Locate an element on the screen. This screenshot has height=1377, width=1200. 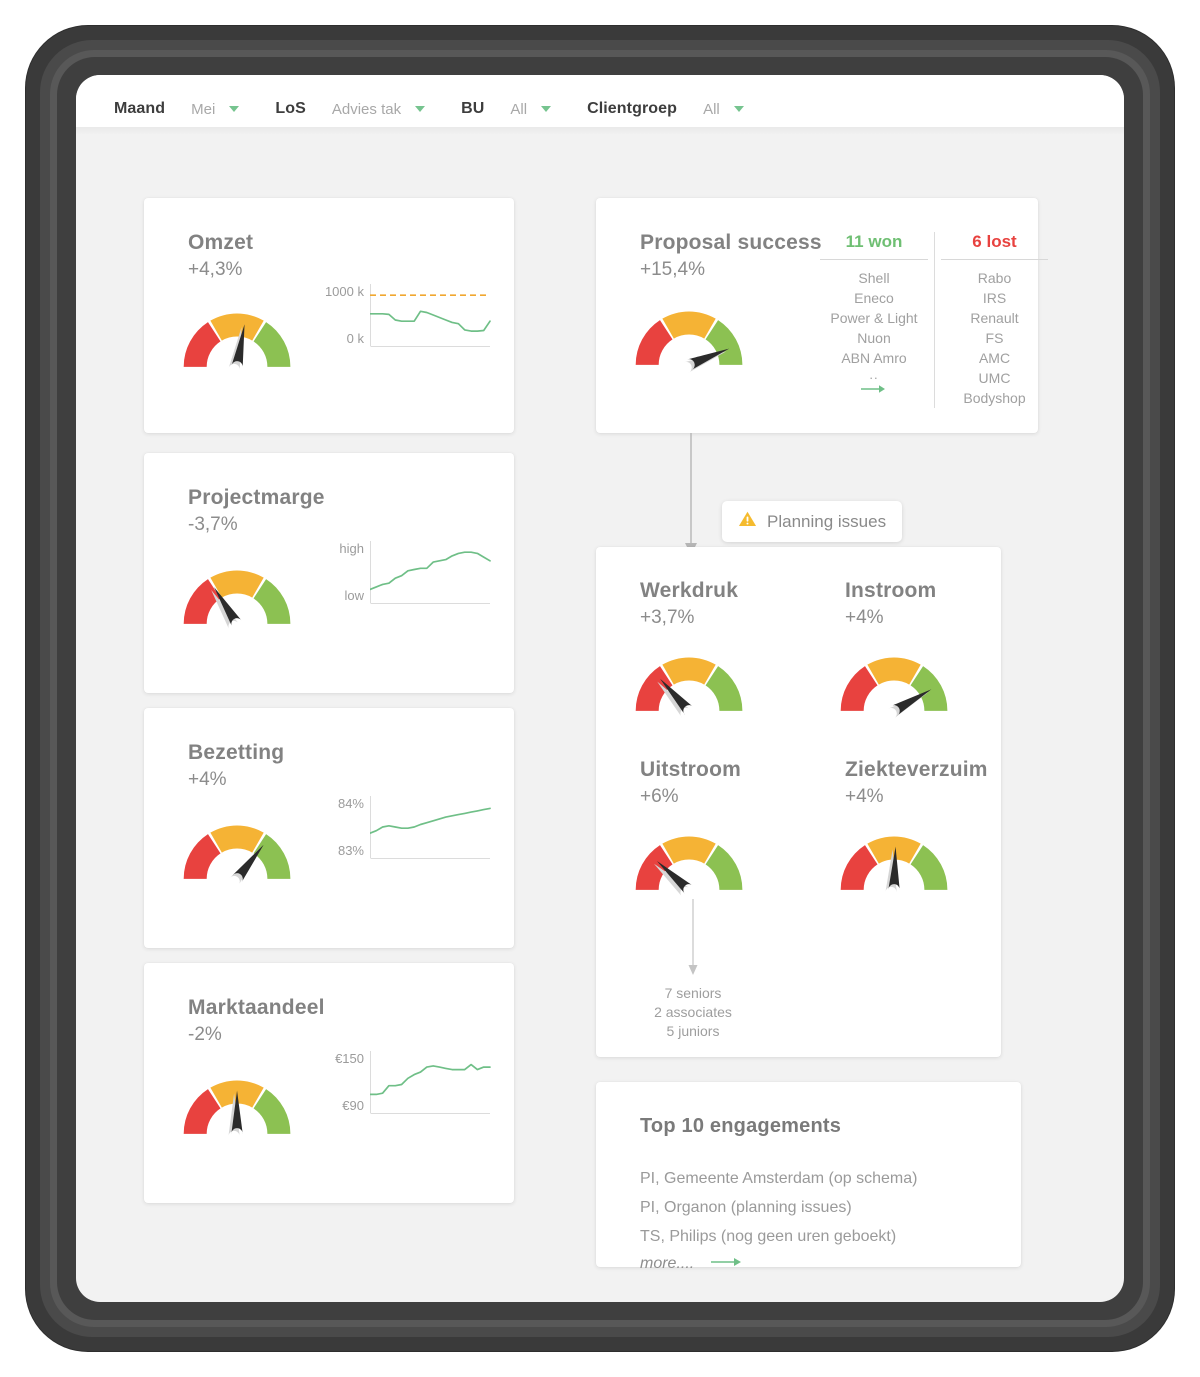
filter-tab-bu: BU All is located at coordinates (506, 109).